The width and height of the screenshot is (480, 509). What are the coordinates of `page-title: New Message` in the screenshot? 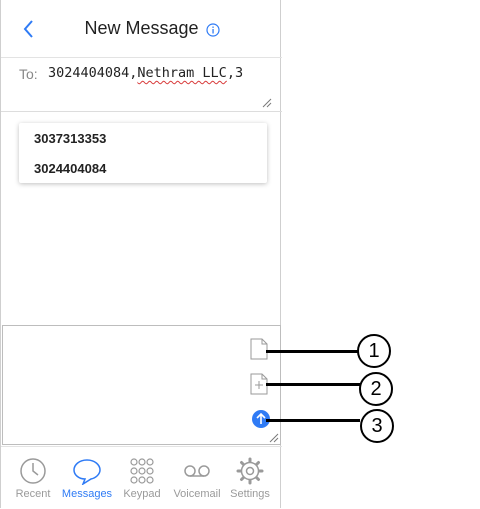 It's located at (141, 28).